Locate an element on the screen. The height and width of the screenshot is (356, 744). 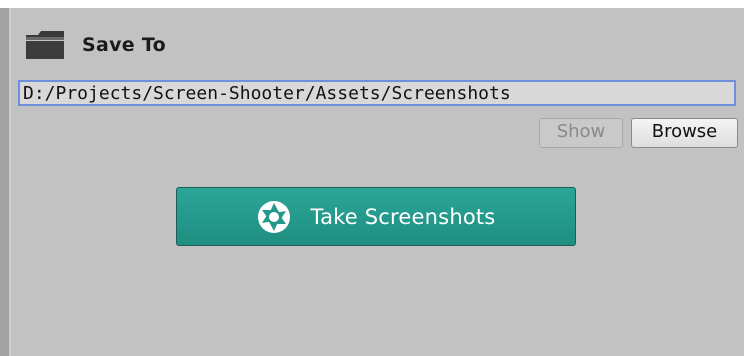
panel-left-border is located at coordinates (4, 182).